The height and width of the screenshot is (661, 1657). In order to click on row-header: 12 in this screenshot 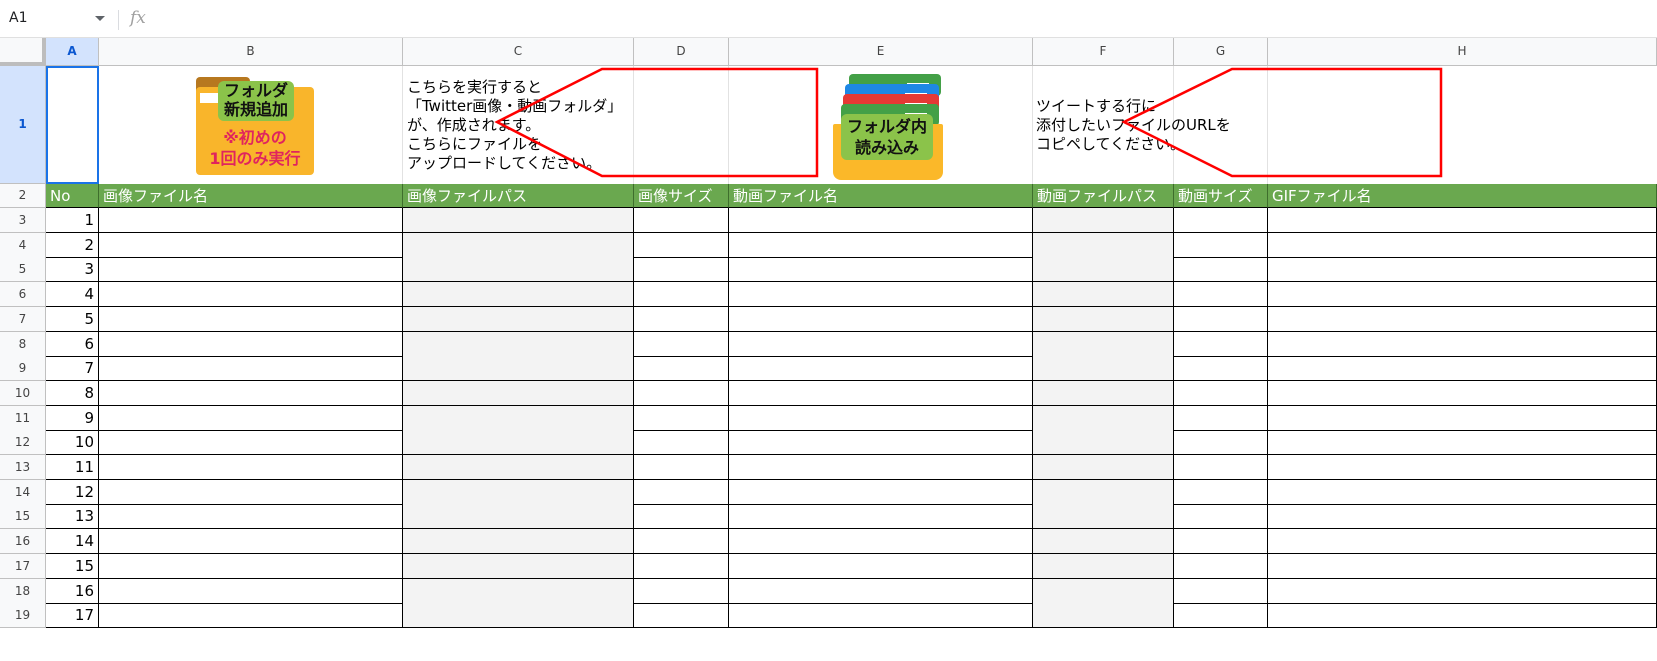, I will do `click(23, 443)`.